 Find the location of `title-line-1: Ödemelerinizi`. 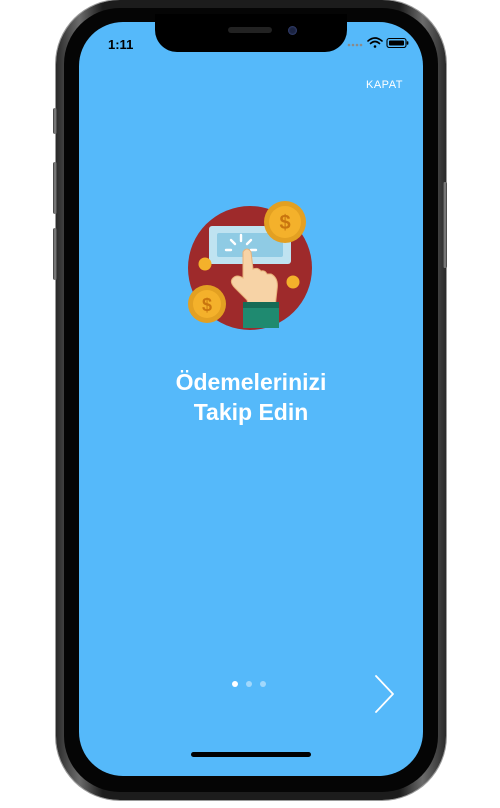

title-line-1: Ödemelerinizi is located at coordinates (251, 382).